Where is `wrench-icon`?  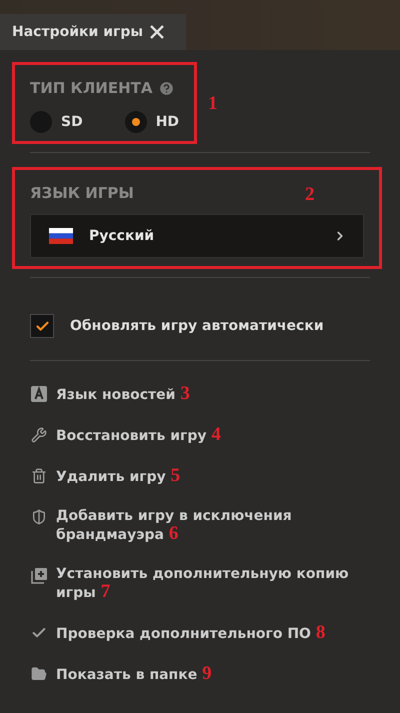
wrench-icon is located at coordinates (39, 435).